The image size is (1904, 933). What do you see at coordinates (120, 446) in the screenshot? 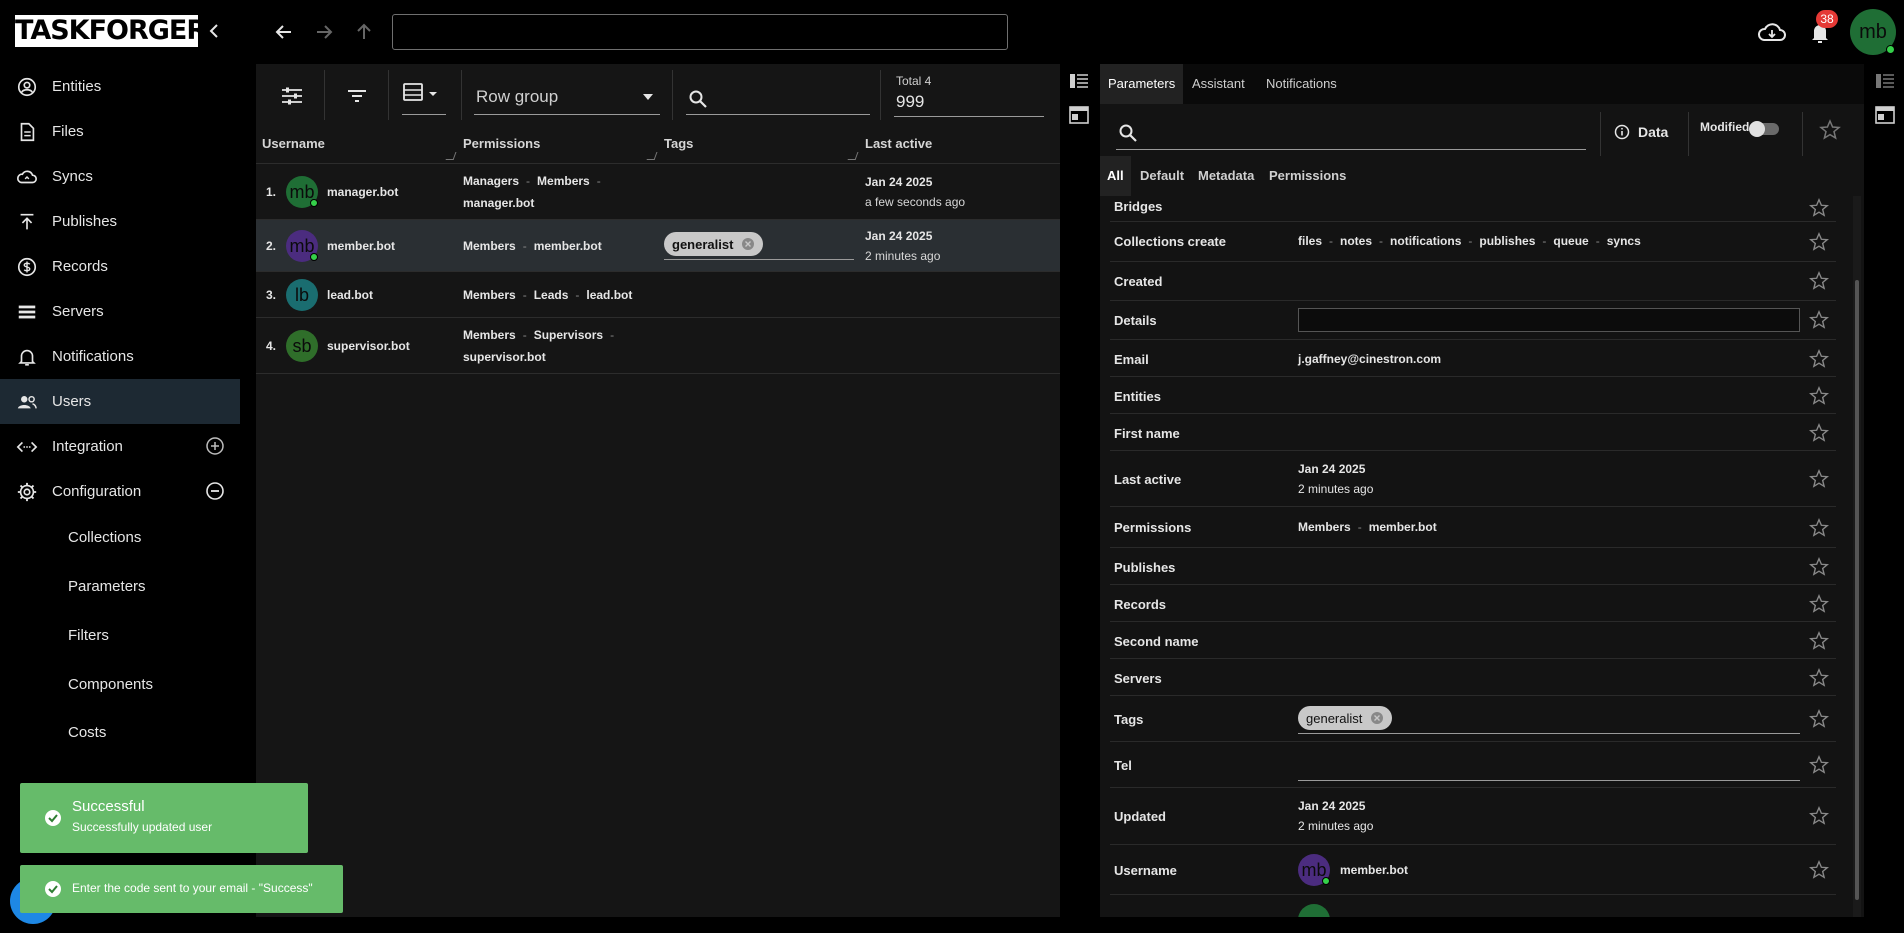
I see `sidebar-item-integration: Integration` at bounding box center [120, 446].